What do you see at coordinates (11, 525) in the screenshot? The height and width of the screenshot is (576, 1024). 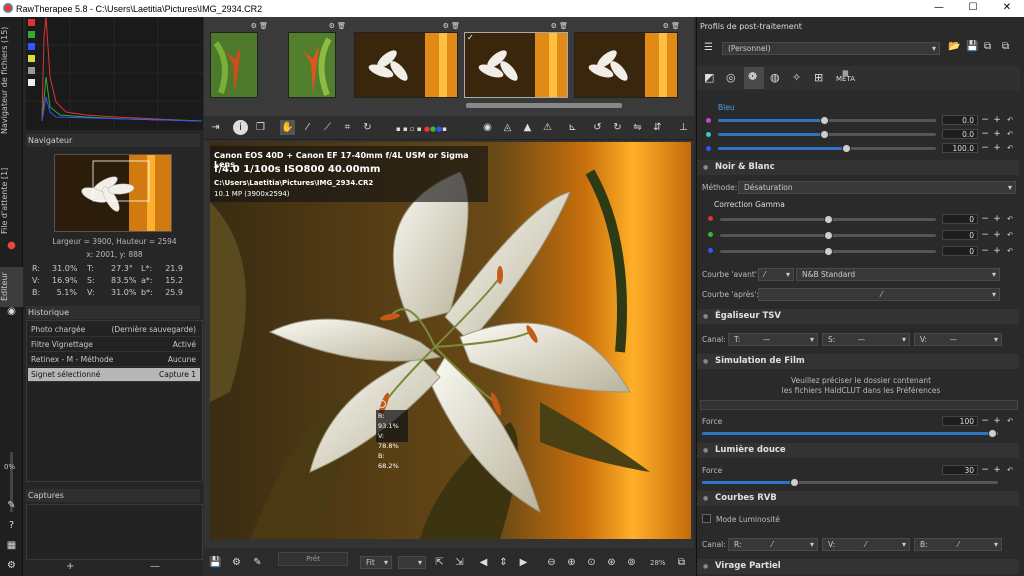 I see `help-icon: ?` at bounding box center [11, 525].